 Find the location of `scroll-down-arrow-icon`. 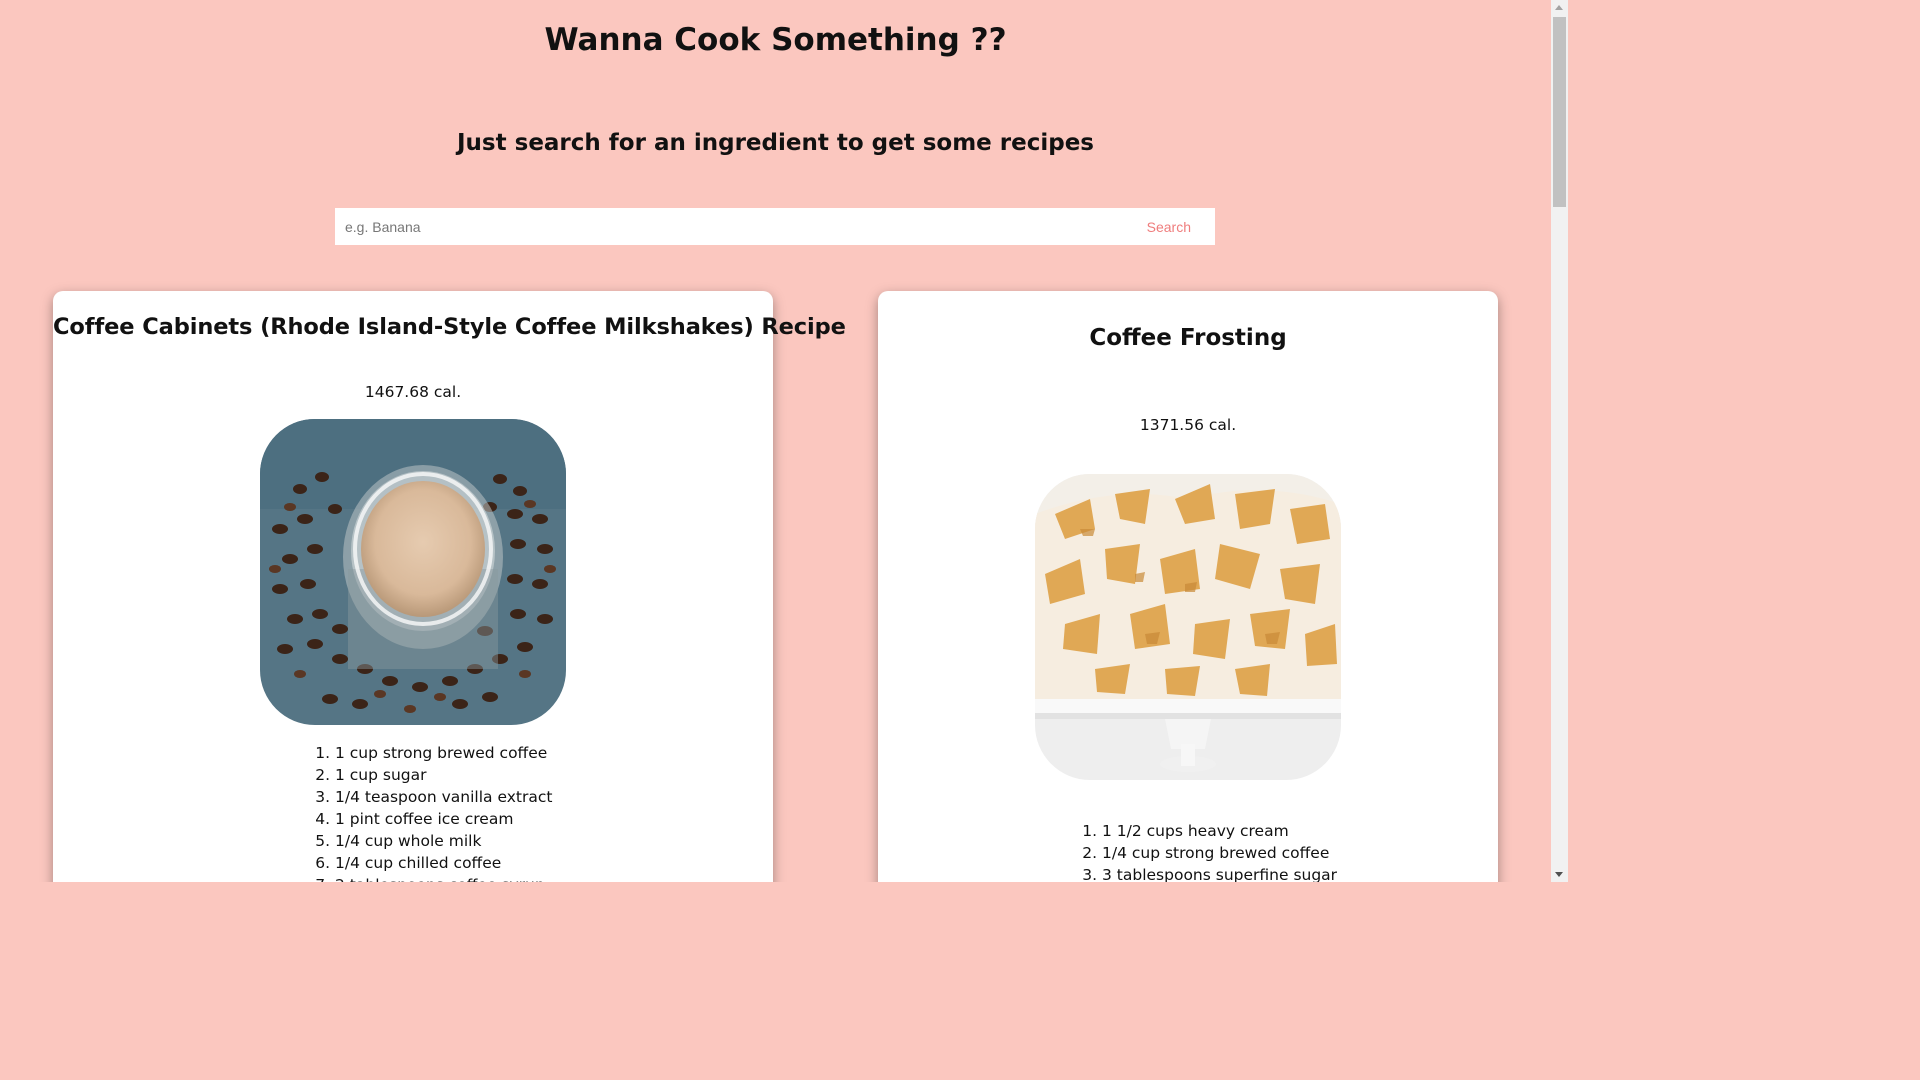

scroll-down-arrow-icon is located at coordinates (1559, 874).